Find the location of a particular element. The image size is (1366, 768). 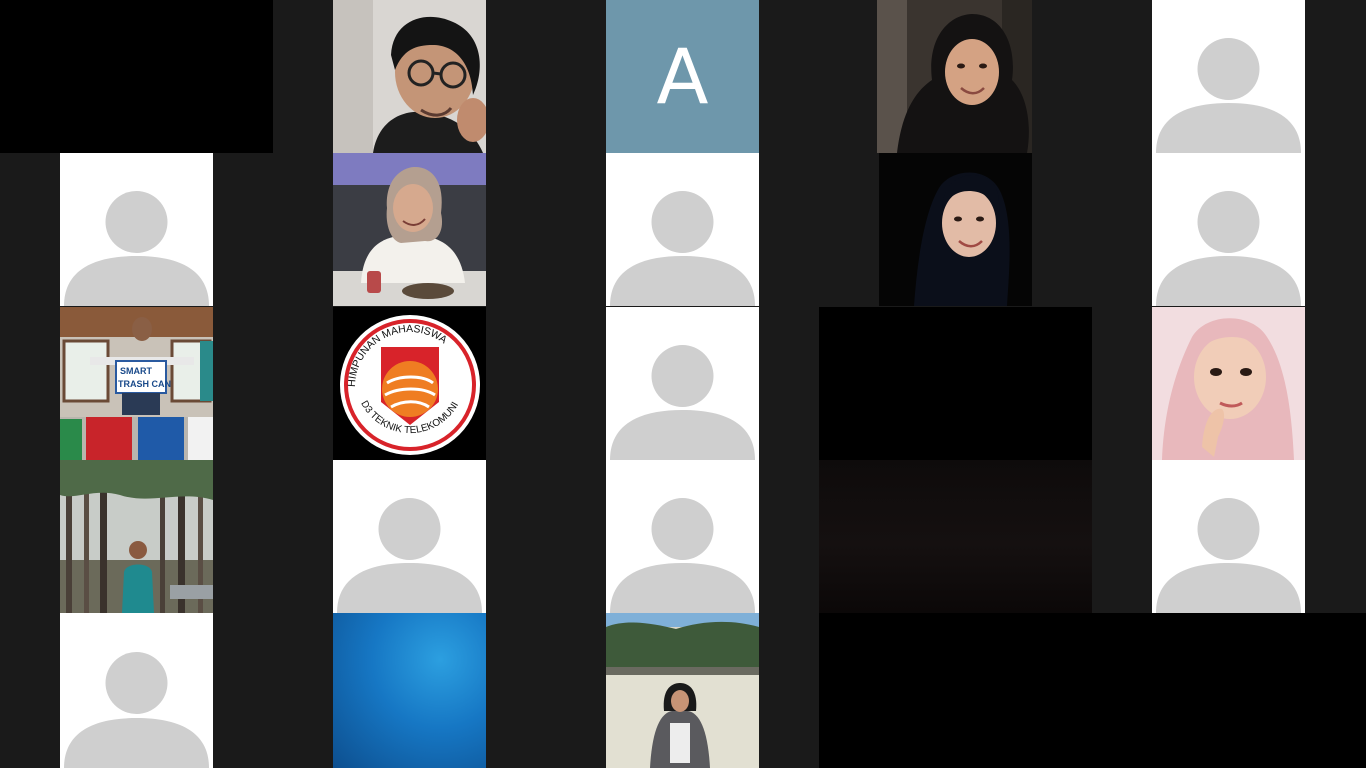

video-tile-p23 is located at coordinates (682, 690).